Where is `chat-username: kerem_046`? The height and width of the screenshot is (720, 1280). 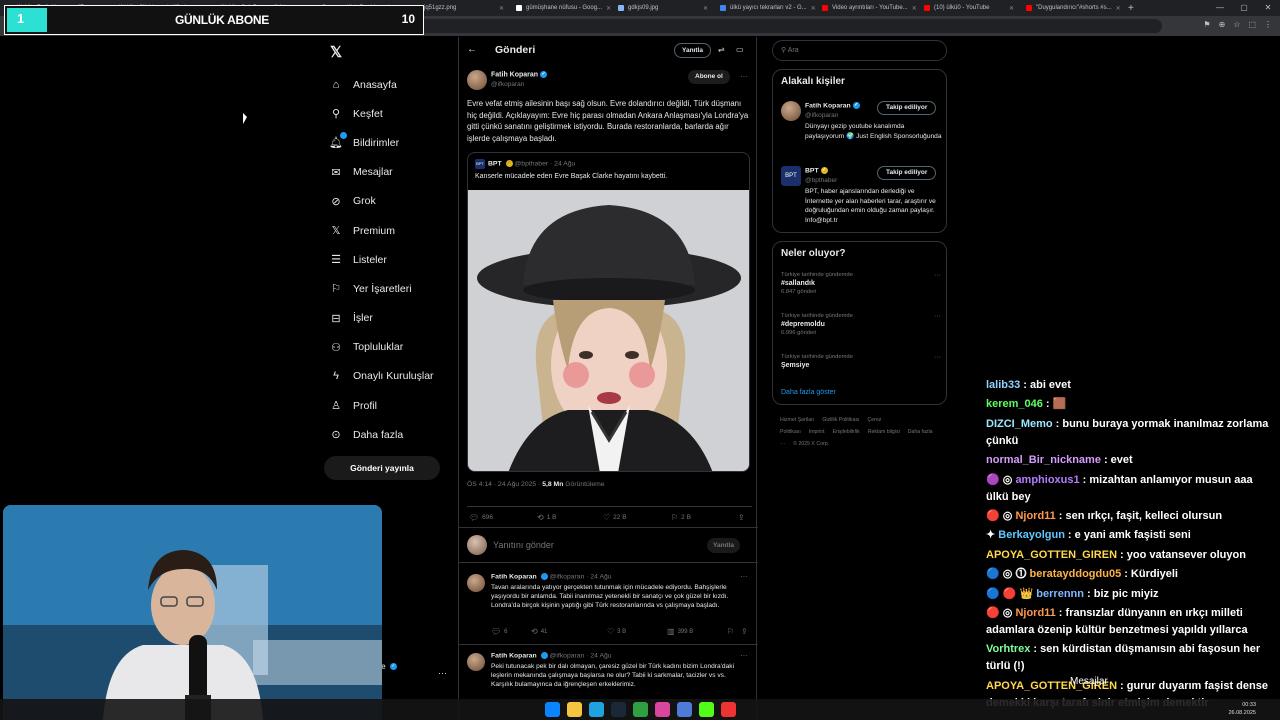 chat-username: kerem_046 is located at coordinates (1014, 404).